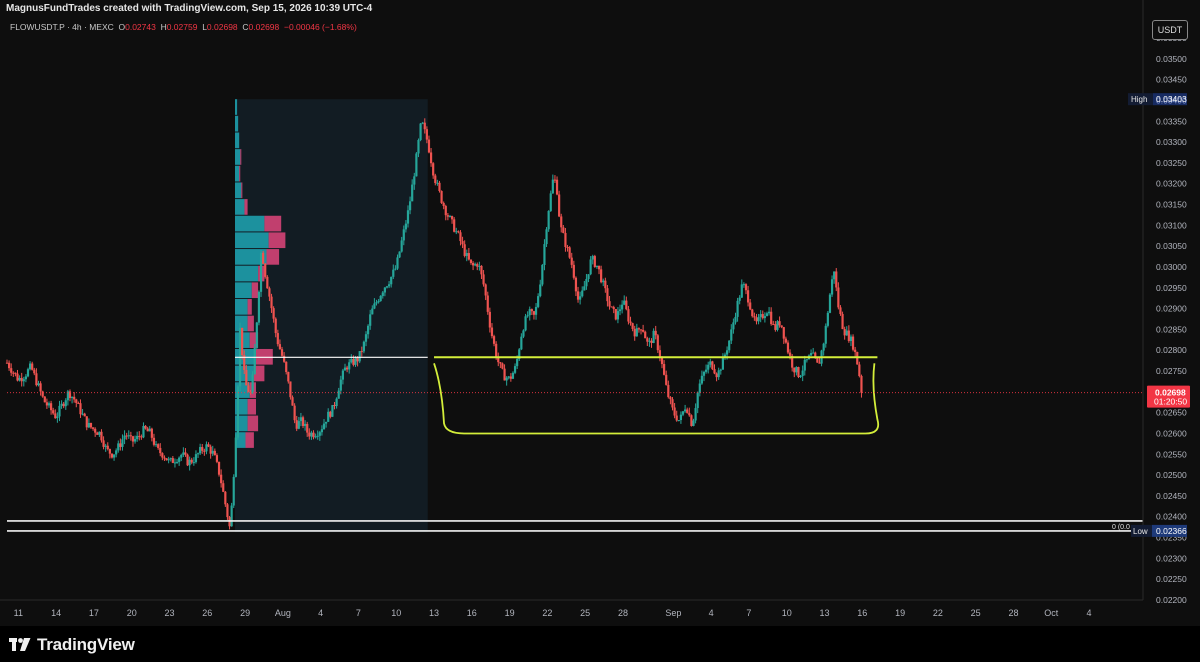  What do you see at coordinates (673, 613) in the screenshot?
I see `time-tick-label: Sep` at bounding box center [673, 613].